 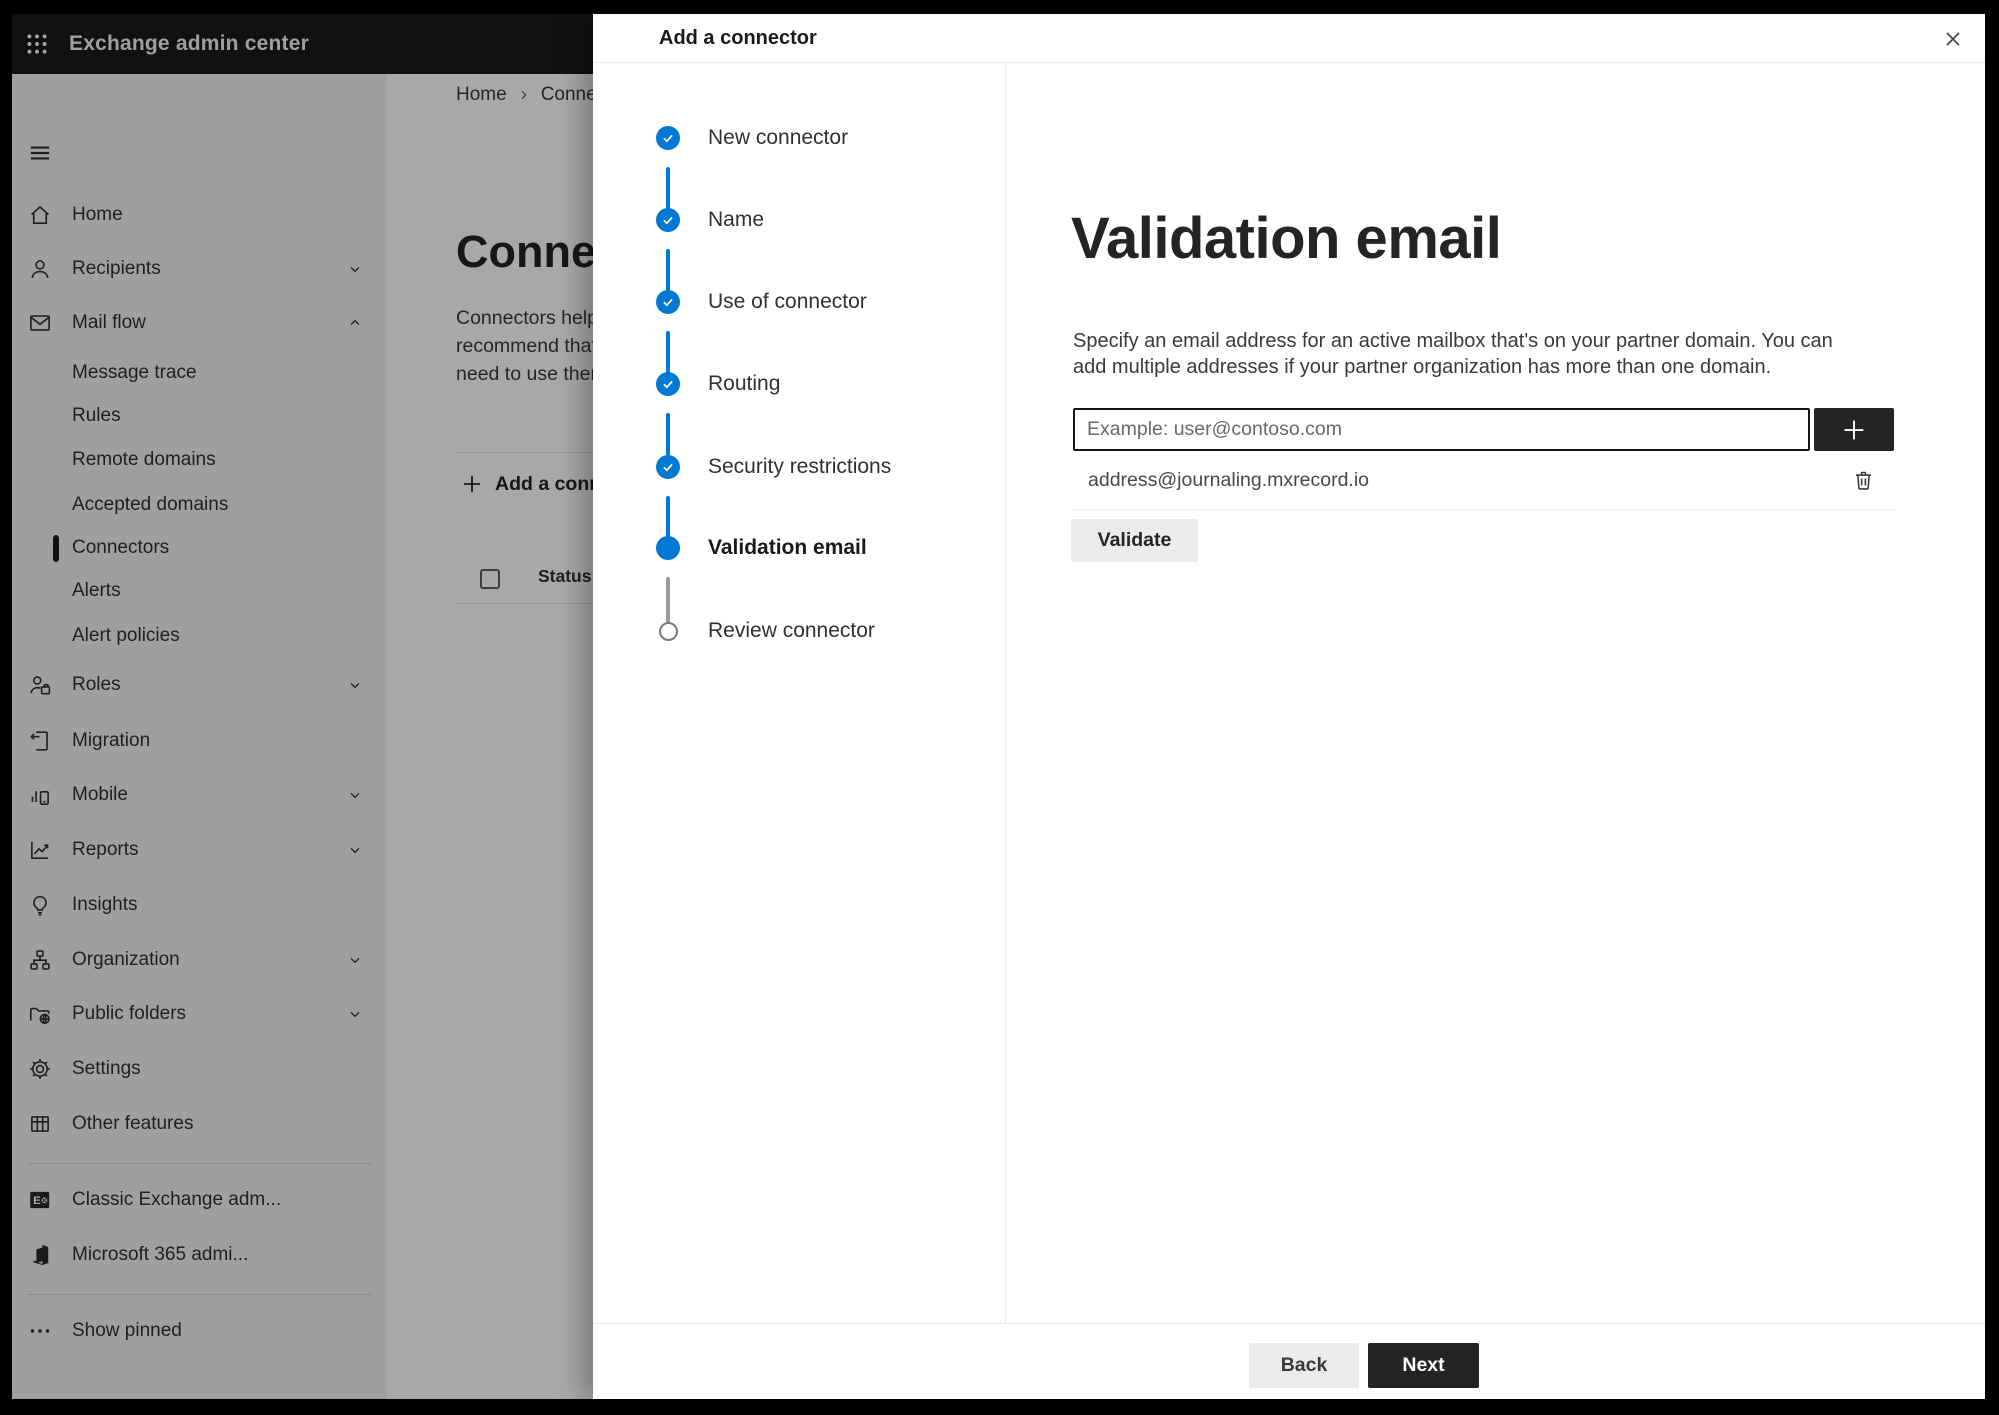 I want to click on close-icon, so click(x=1953, y=39).